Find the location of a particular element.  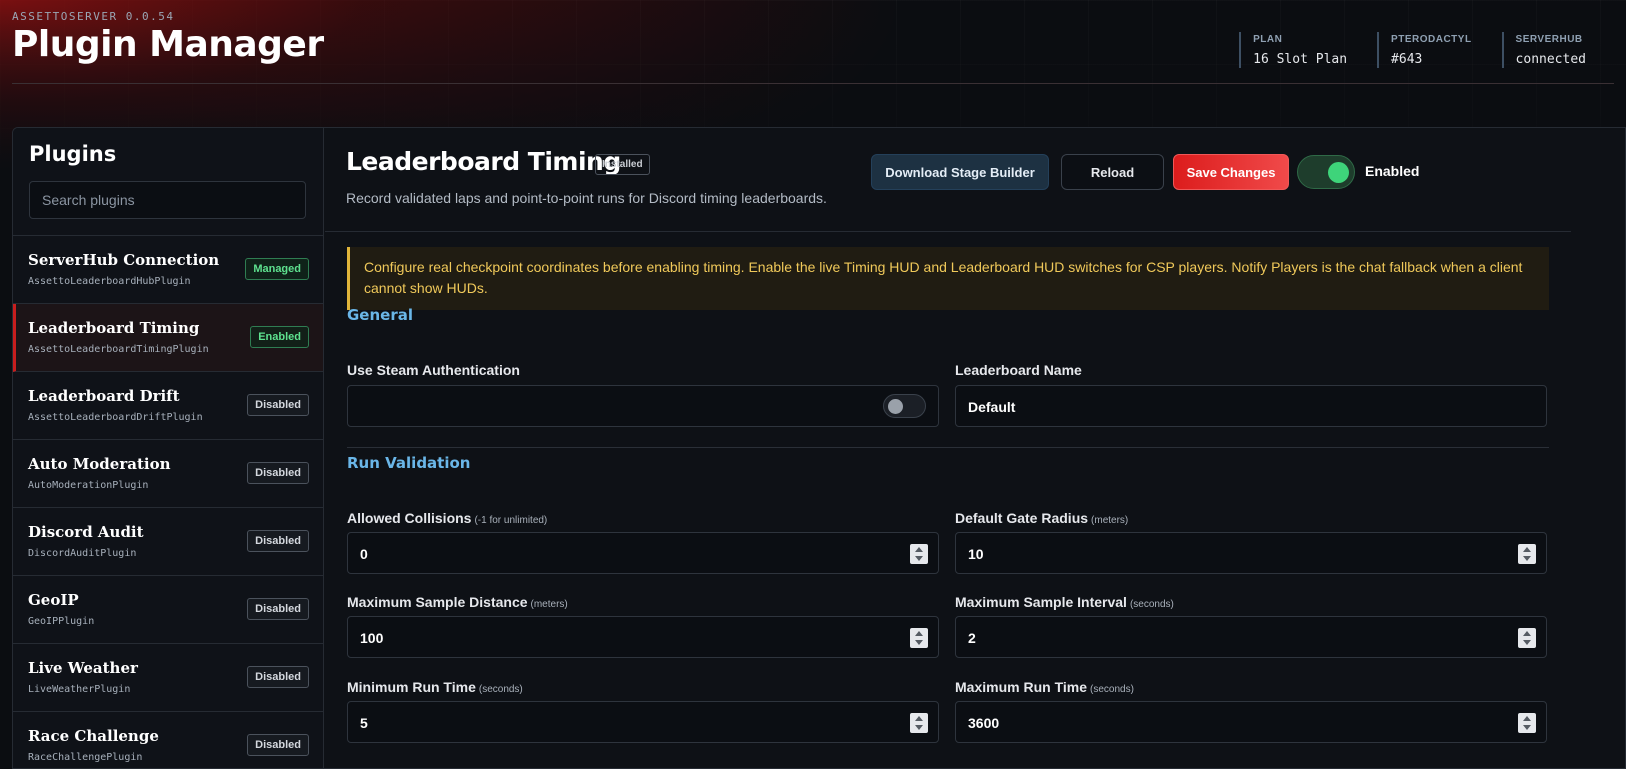

search-input is located at coordinates (167, 200).